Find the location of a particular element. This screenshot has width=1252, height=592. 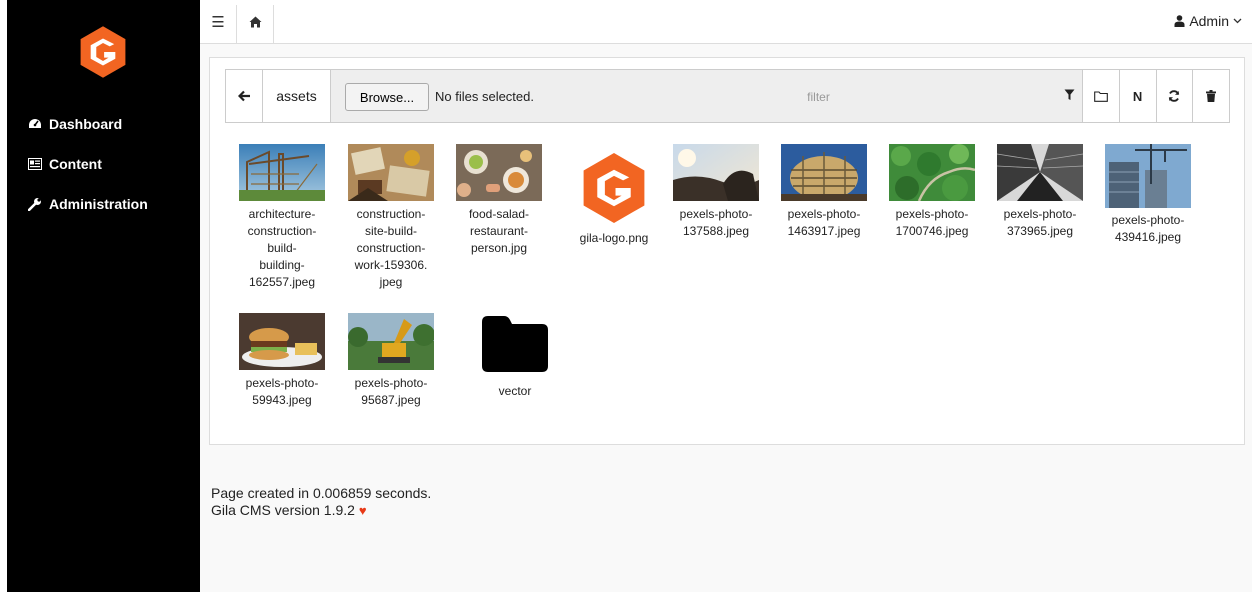

delete-button is located at coordinates (1210, 96).